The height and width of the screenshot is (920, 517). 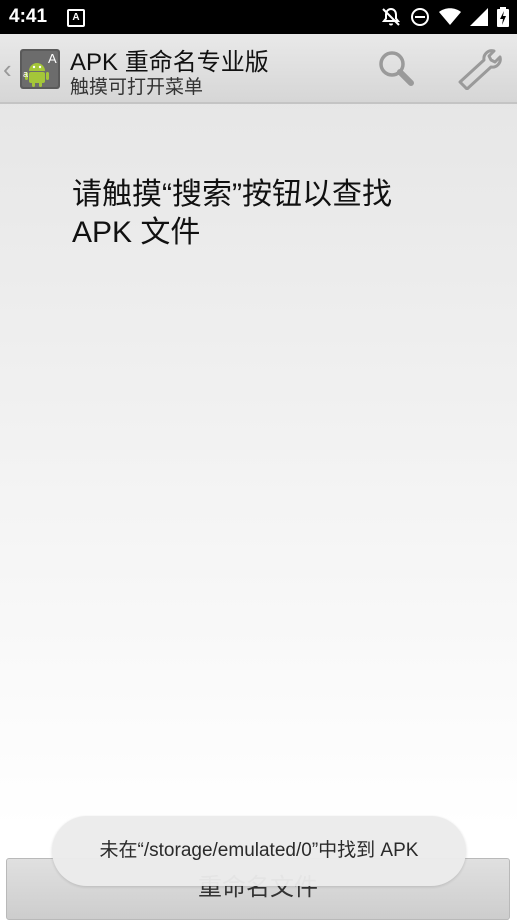 What do you see at coordinates (137, 87) in the screenshot?
I see `app-subtitle: 触摸可打开菜单` at bounding box center [137, 87].